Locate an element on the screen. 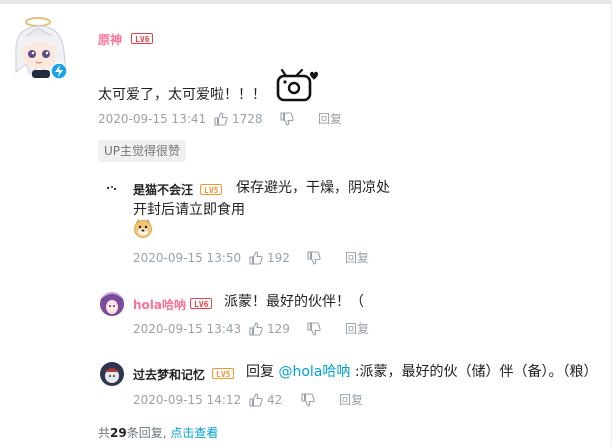 This screenshot has width=612, height=447. comment-time: 2020-09-15 13:43 is located at coordinates (187, 329).